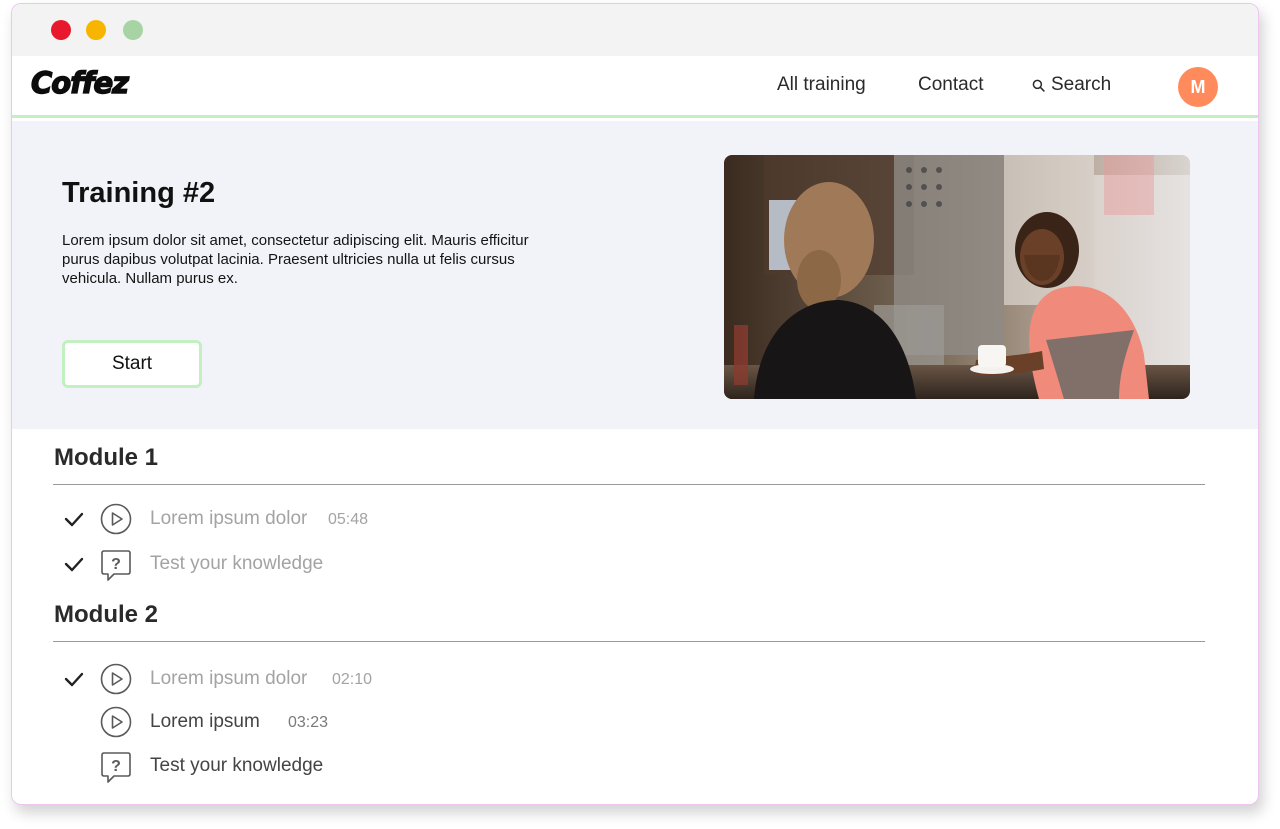  What do you see at coordinates (1198, 87) in the screenshot?
I see `user-avatar: M` at bounding box center [1198, 87].